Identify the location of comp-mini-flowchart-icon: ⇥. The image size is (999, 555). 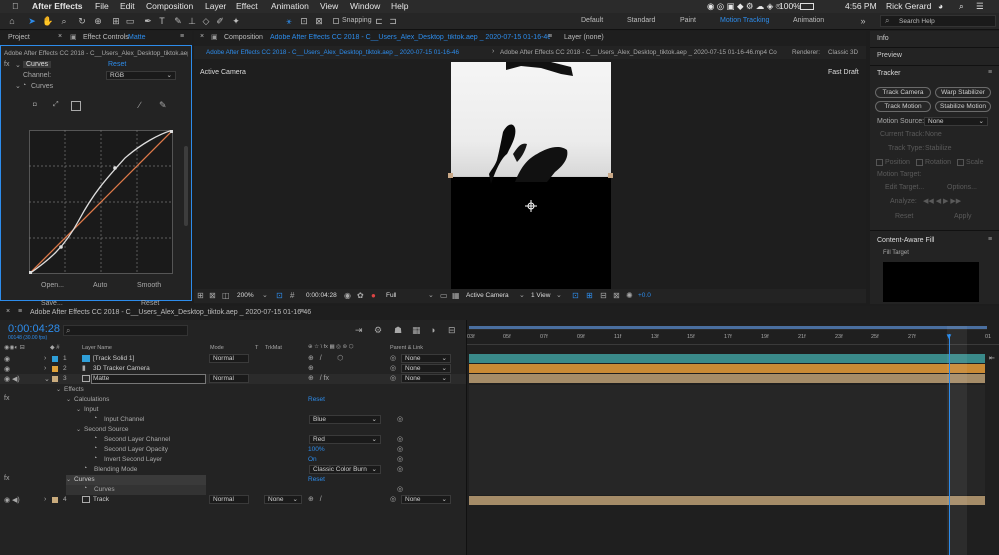
(359, 330).